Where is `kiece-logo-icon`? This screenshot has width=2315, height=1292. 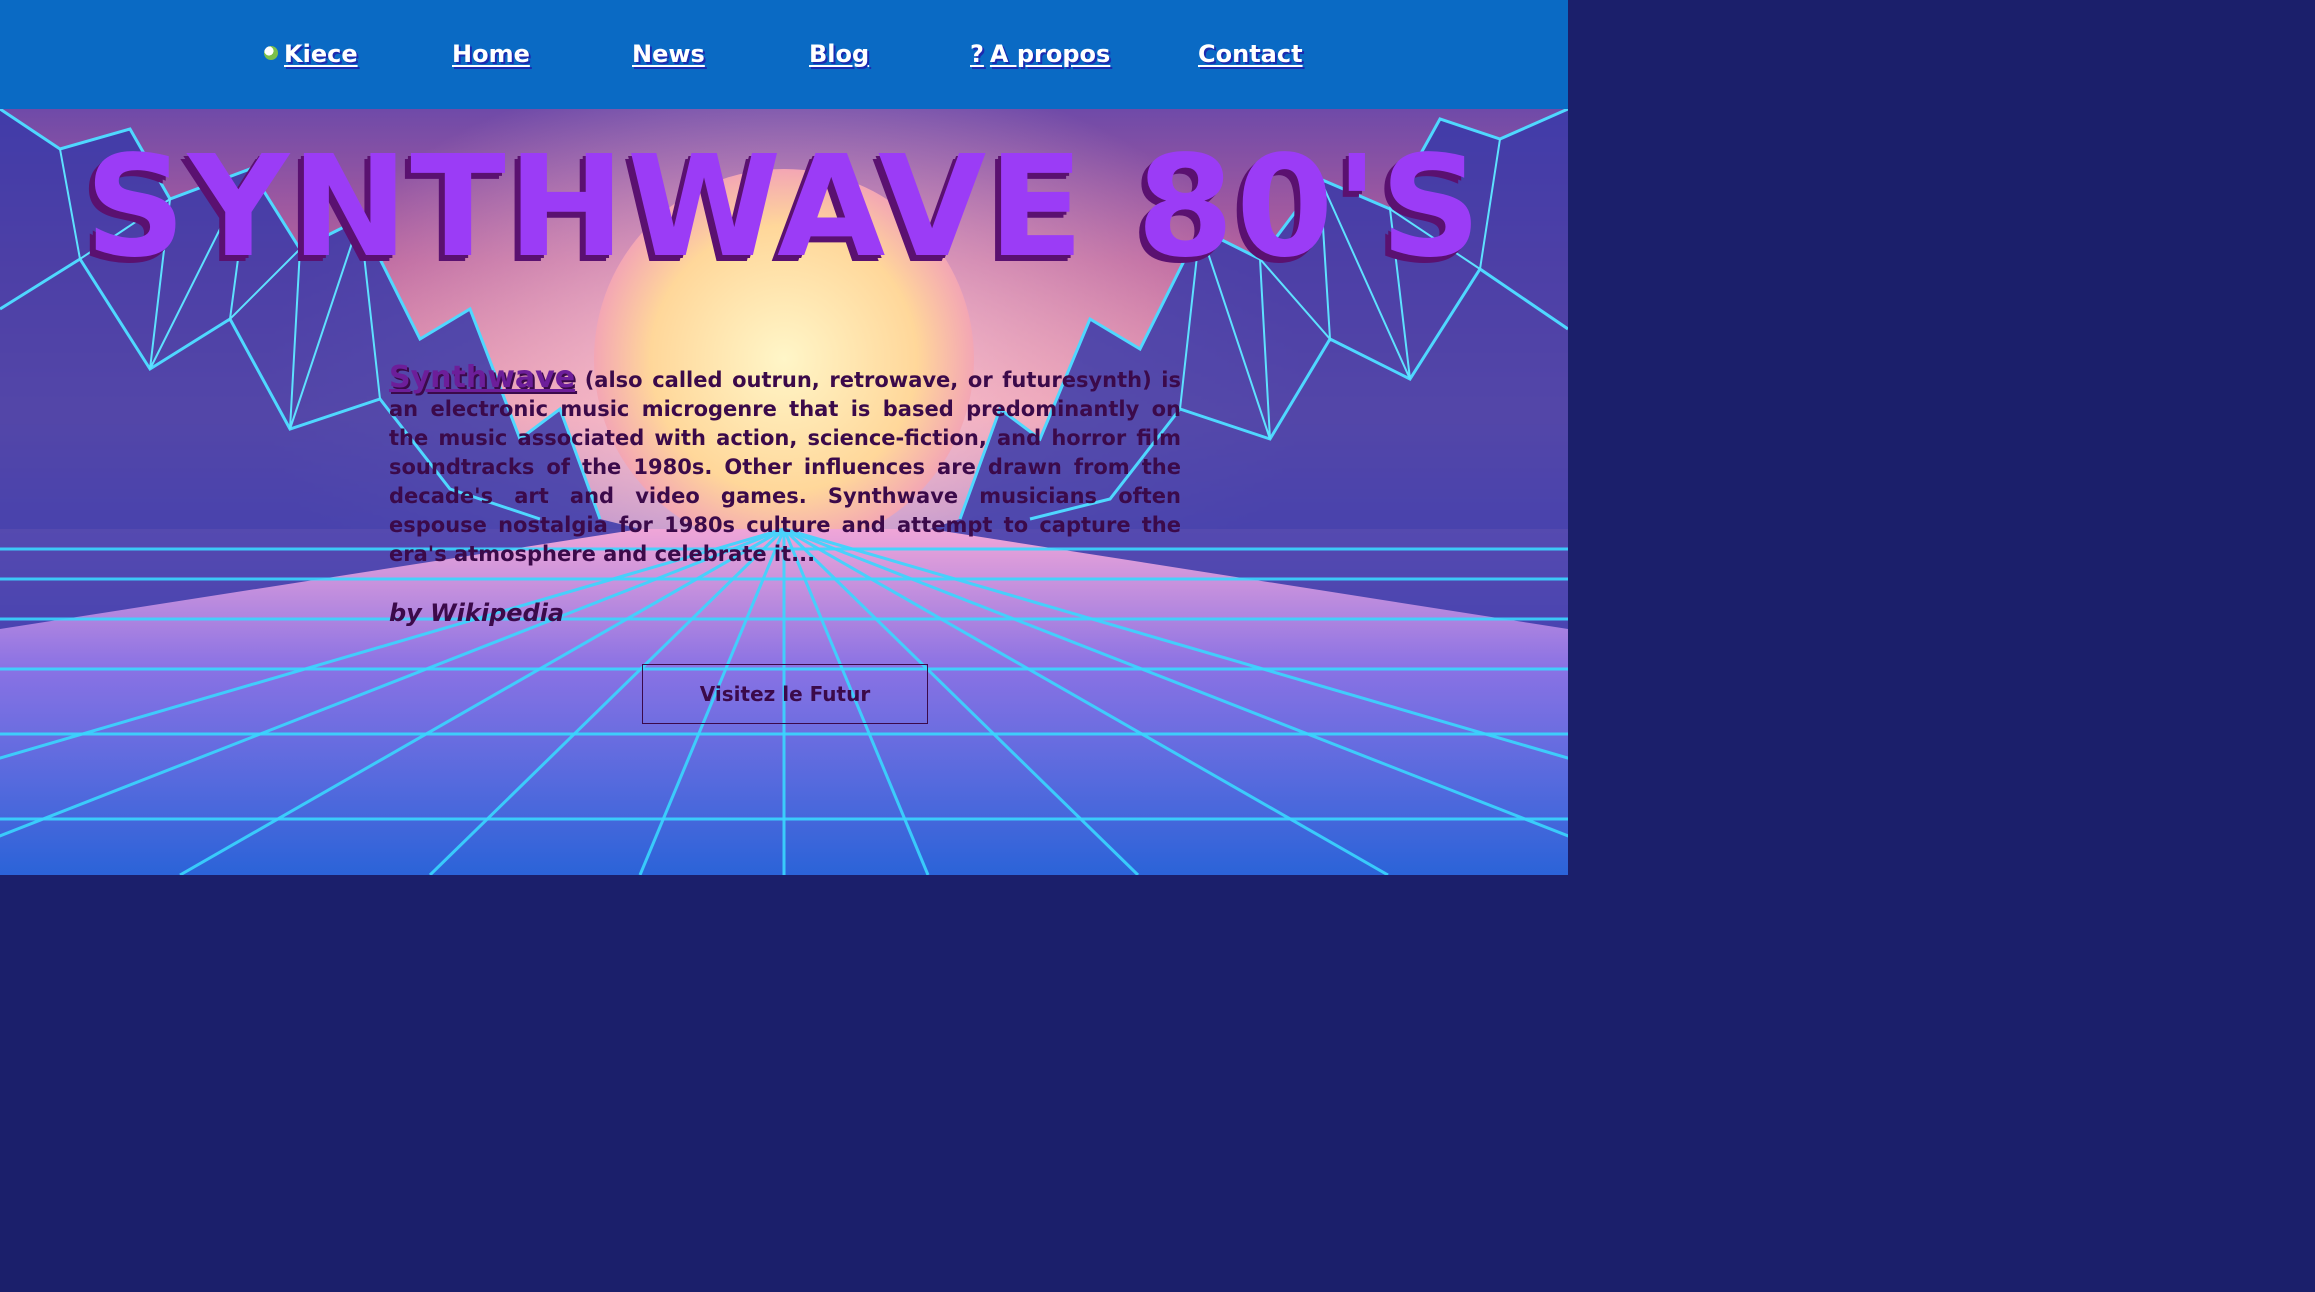 kiece-logo-icon is located at coordinates (271, 53).